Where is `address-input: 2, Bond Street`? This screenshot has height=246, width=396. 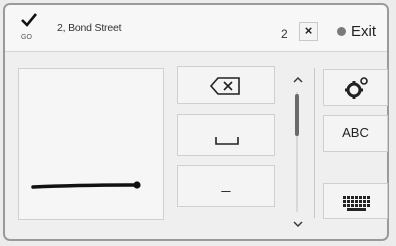 address-input: 2, Bond Street is located at coordinates (89, 28).